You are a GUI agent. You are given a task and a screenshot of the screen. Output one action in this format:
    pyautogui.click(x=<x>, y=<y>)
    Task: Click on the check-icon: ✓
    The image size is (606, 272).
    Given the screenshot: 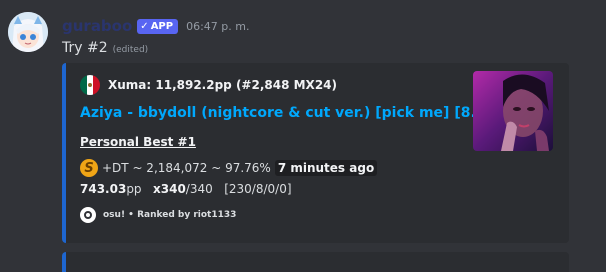 What is the action you would take?
    pyautogui.click(x=144, y=26)
    